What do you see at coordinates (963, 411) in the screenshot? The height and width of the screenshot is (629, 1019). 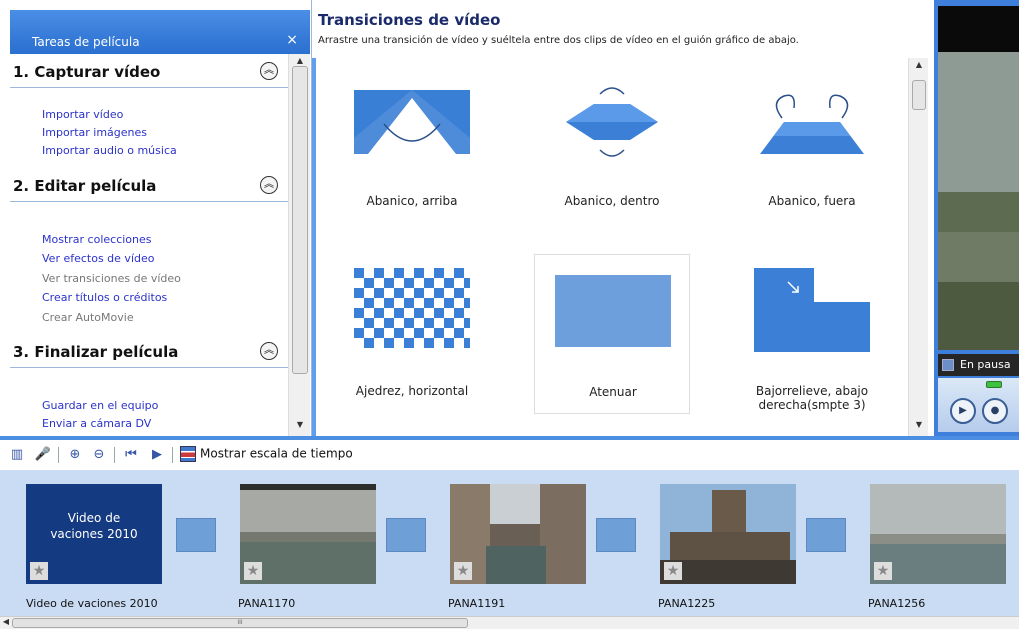 I see `play-icon: ▶` at bounding box center [963, 411].